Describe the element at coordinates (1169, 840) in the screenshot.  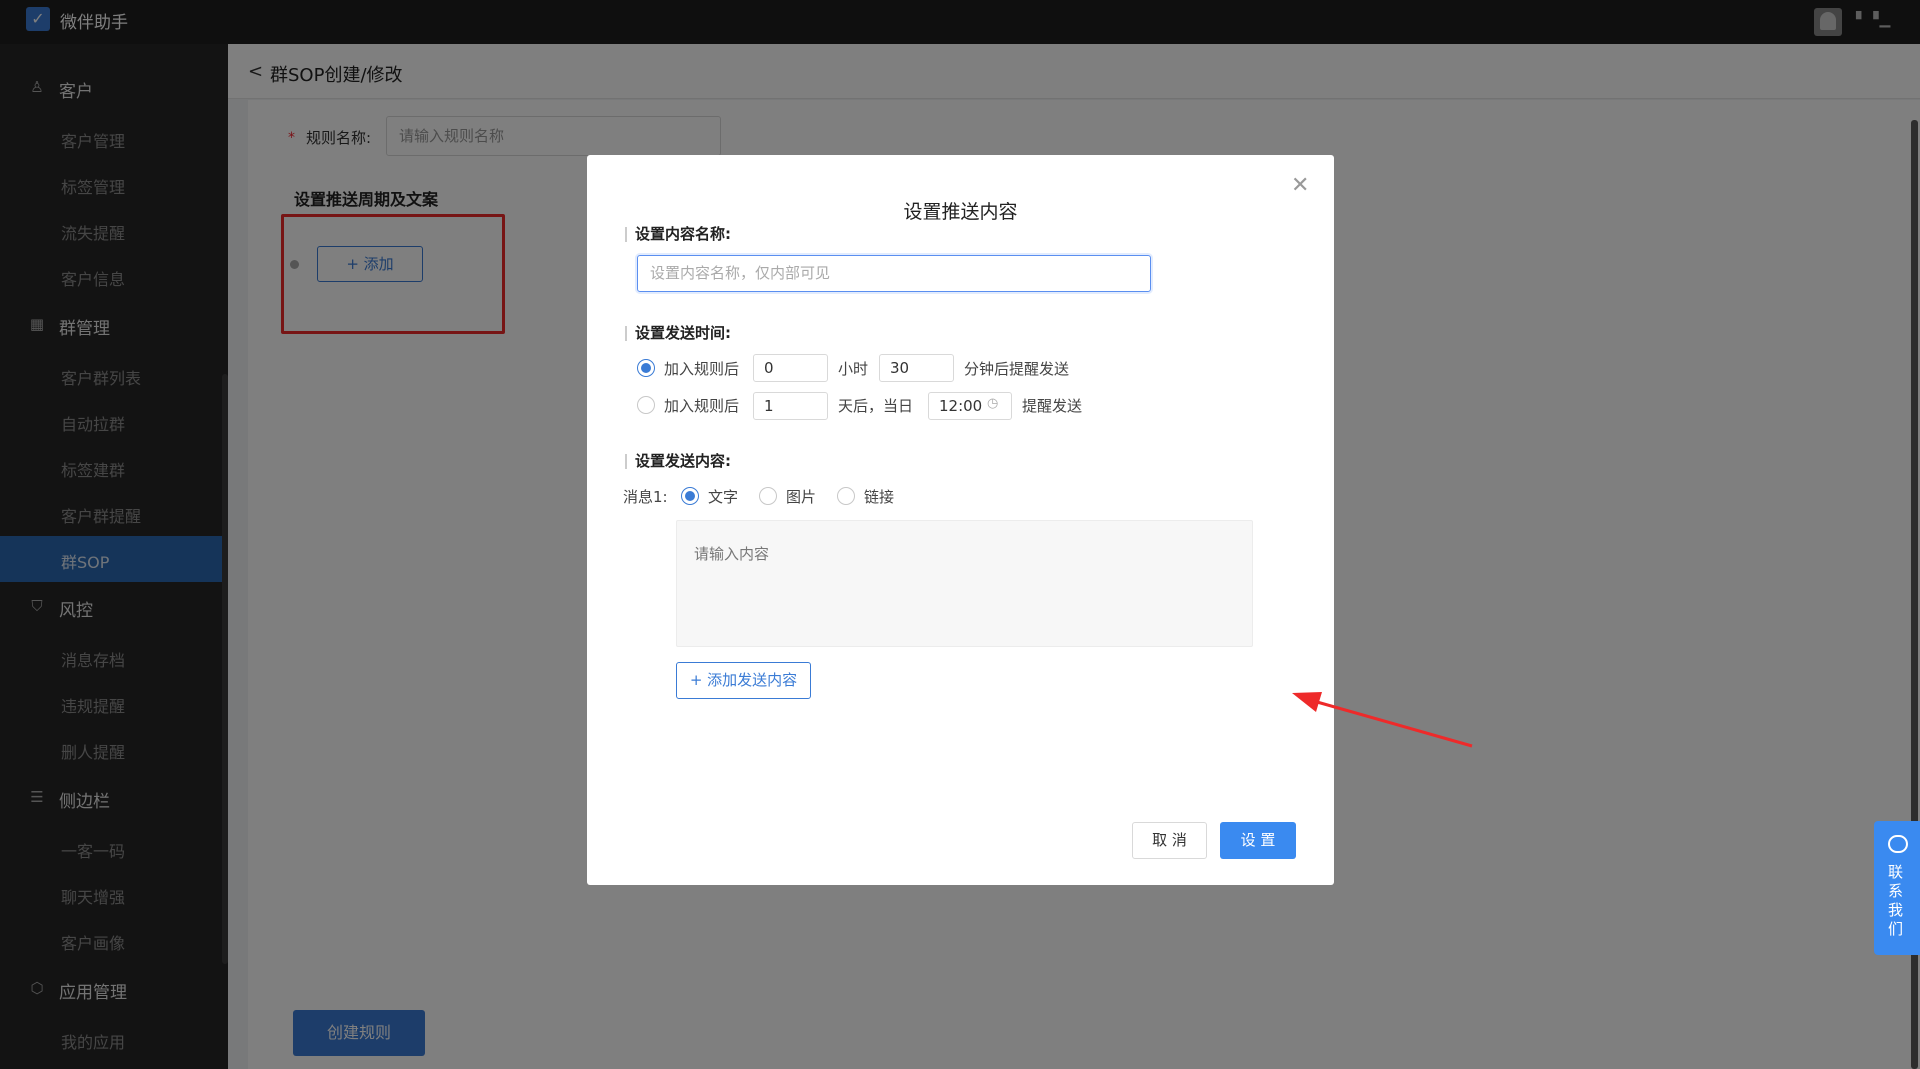
I see `cancel-button: 取 消` at that location.